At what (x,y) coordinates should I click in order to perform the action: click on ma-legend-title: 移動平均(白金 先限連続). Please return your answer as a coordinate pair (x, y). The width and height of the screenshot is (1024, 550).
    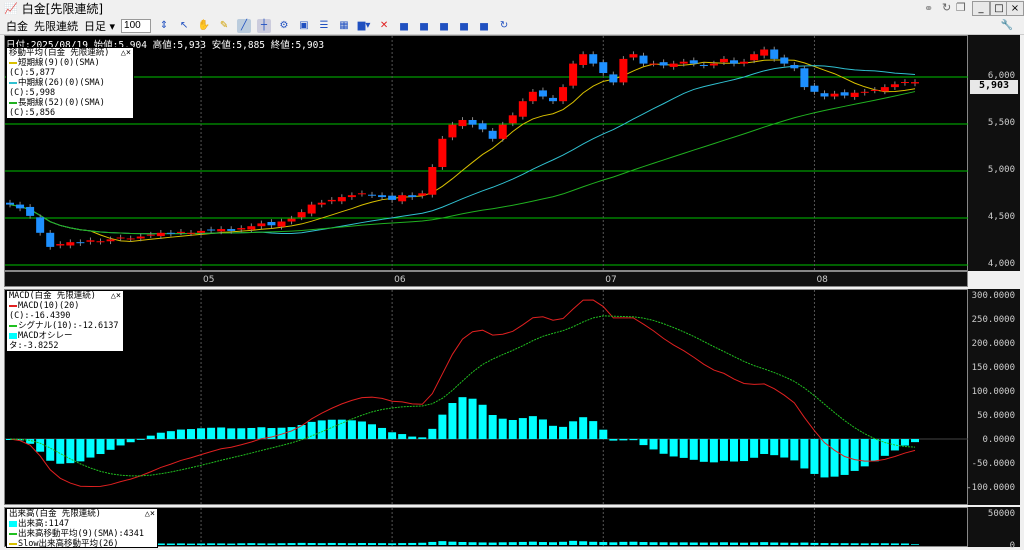
    Looking at the image, I should click on (59, 53).